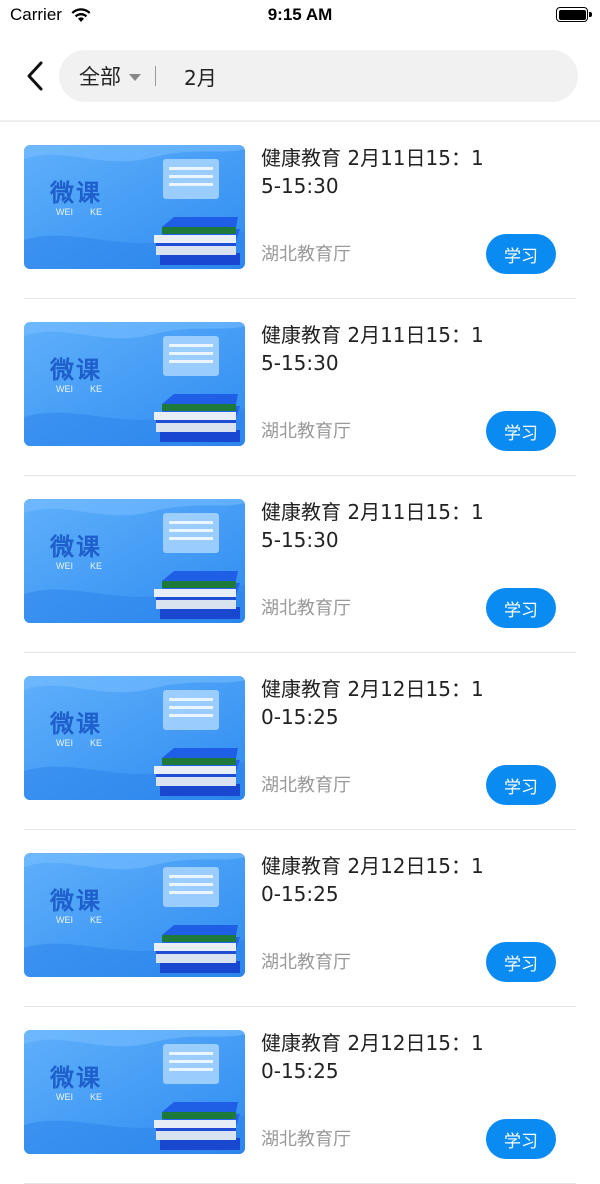 This screenshot has height=1184, width=600. I want to click on chevron-left-icon, so click(35, 76).